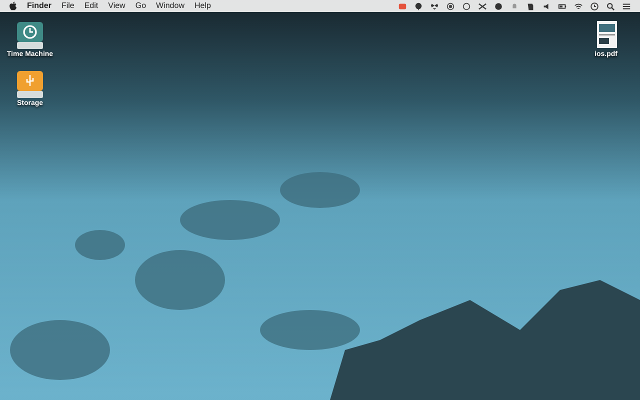 The image size is (640, 400). Describe the element at coordinates (482, 6) in the screenshot. I see `shuffle-icon` at that location.